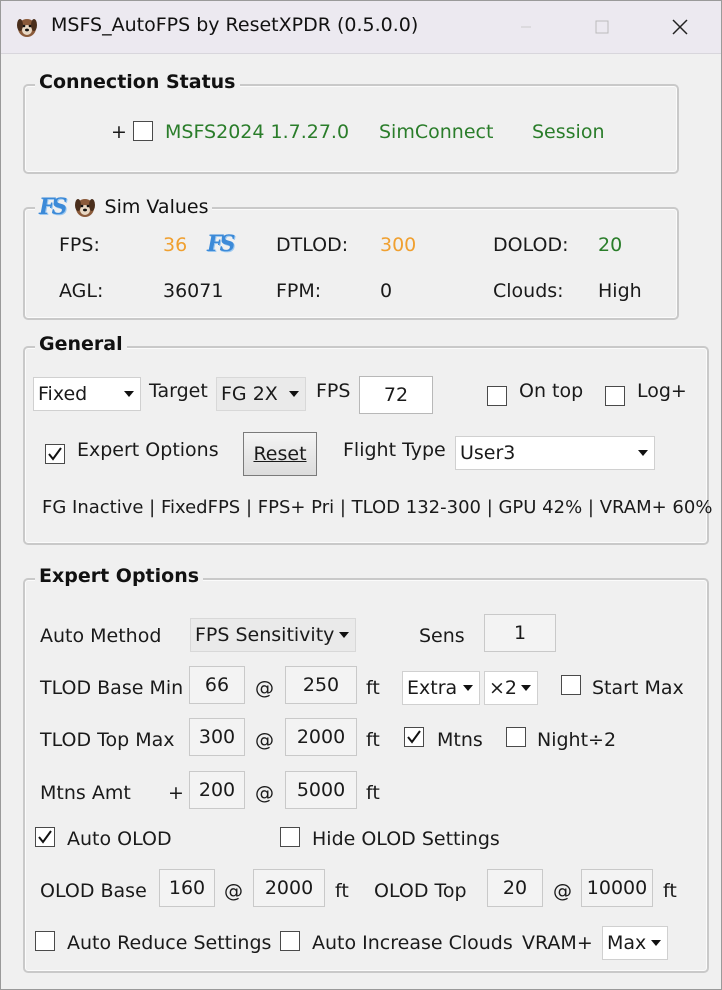 The width and height of the screenshot is (722, 990). What do you see at coordinates (93, 891) in the screenshot?
I see `olod-base-label: OLOD Base` at bounding box center [93, 891].